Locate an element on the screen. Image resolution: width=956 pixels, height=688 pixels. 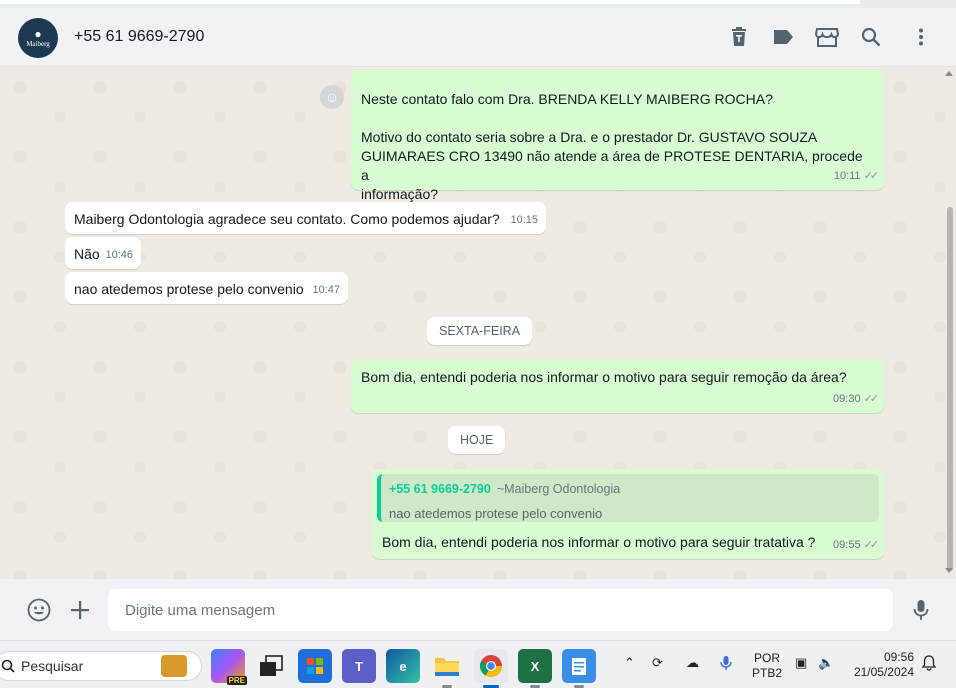
menu-icon is located at coordinates (921, 37).